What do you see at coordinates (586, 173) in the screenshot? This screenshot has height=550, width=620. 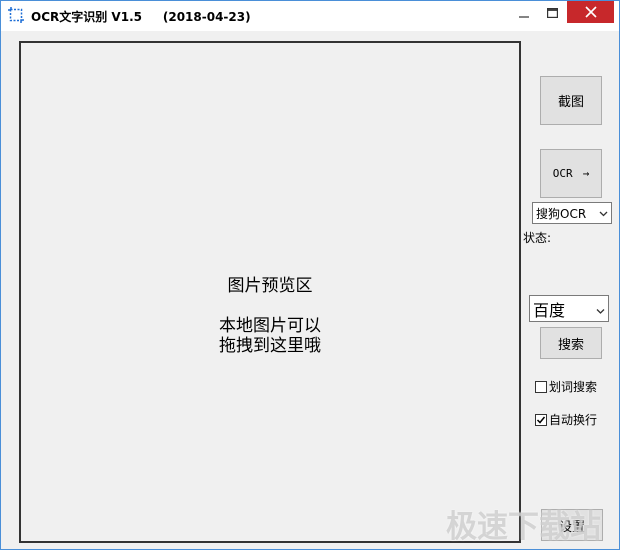 I see `arrow-right-icon: →` at bounding box center [586, 173].